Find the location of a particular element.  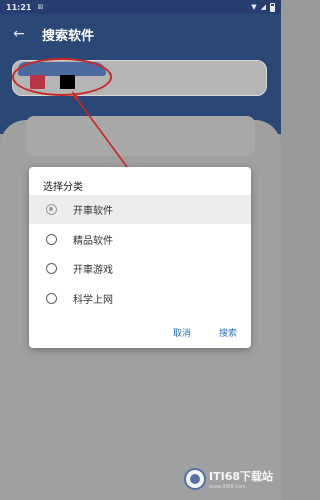

watermark: ITI68下载站 www.iti68.com is located at coordinates (228, 479).